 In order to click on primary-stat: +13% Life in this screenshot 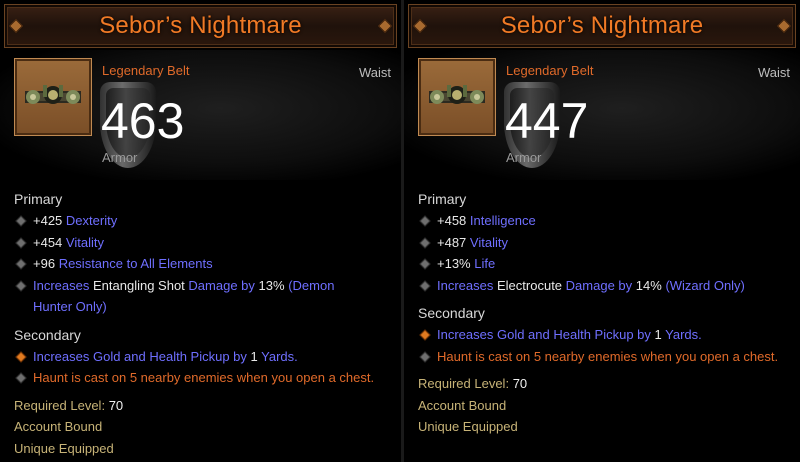, I will do `click(606, 264)`.